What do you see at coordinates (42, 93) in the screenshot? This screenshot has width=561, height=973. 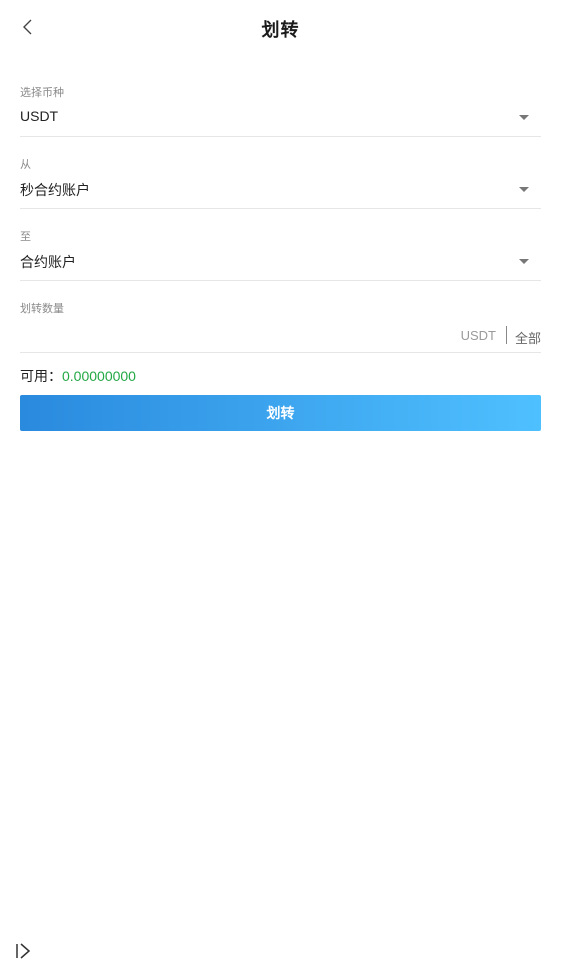 I see `currency-label: 选择币种` at bounding box center [42, 93].